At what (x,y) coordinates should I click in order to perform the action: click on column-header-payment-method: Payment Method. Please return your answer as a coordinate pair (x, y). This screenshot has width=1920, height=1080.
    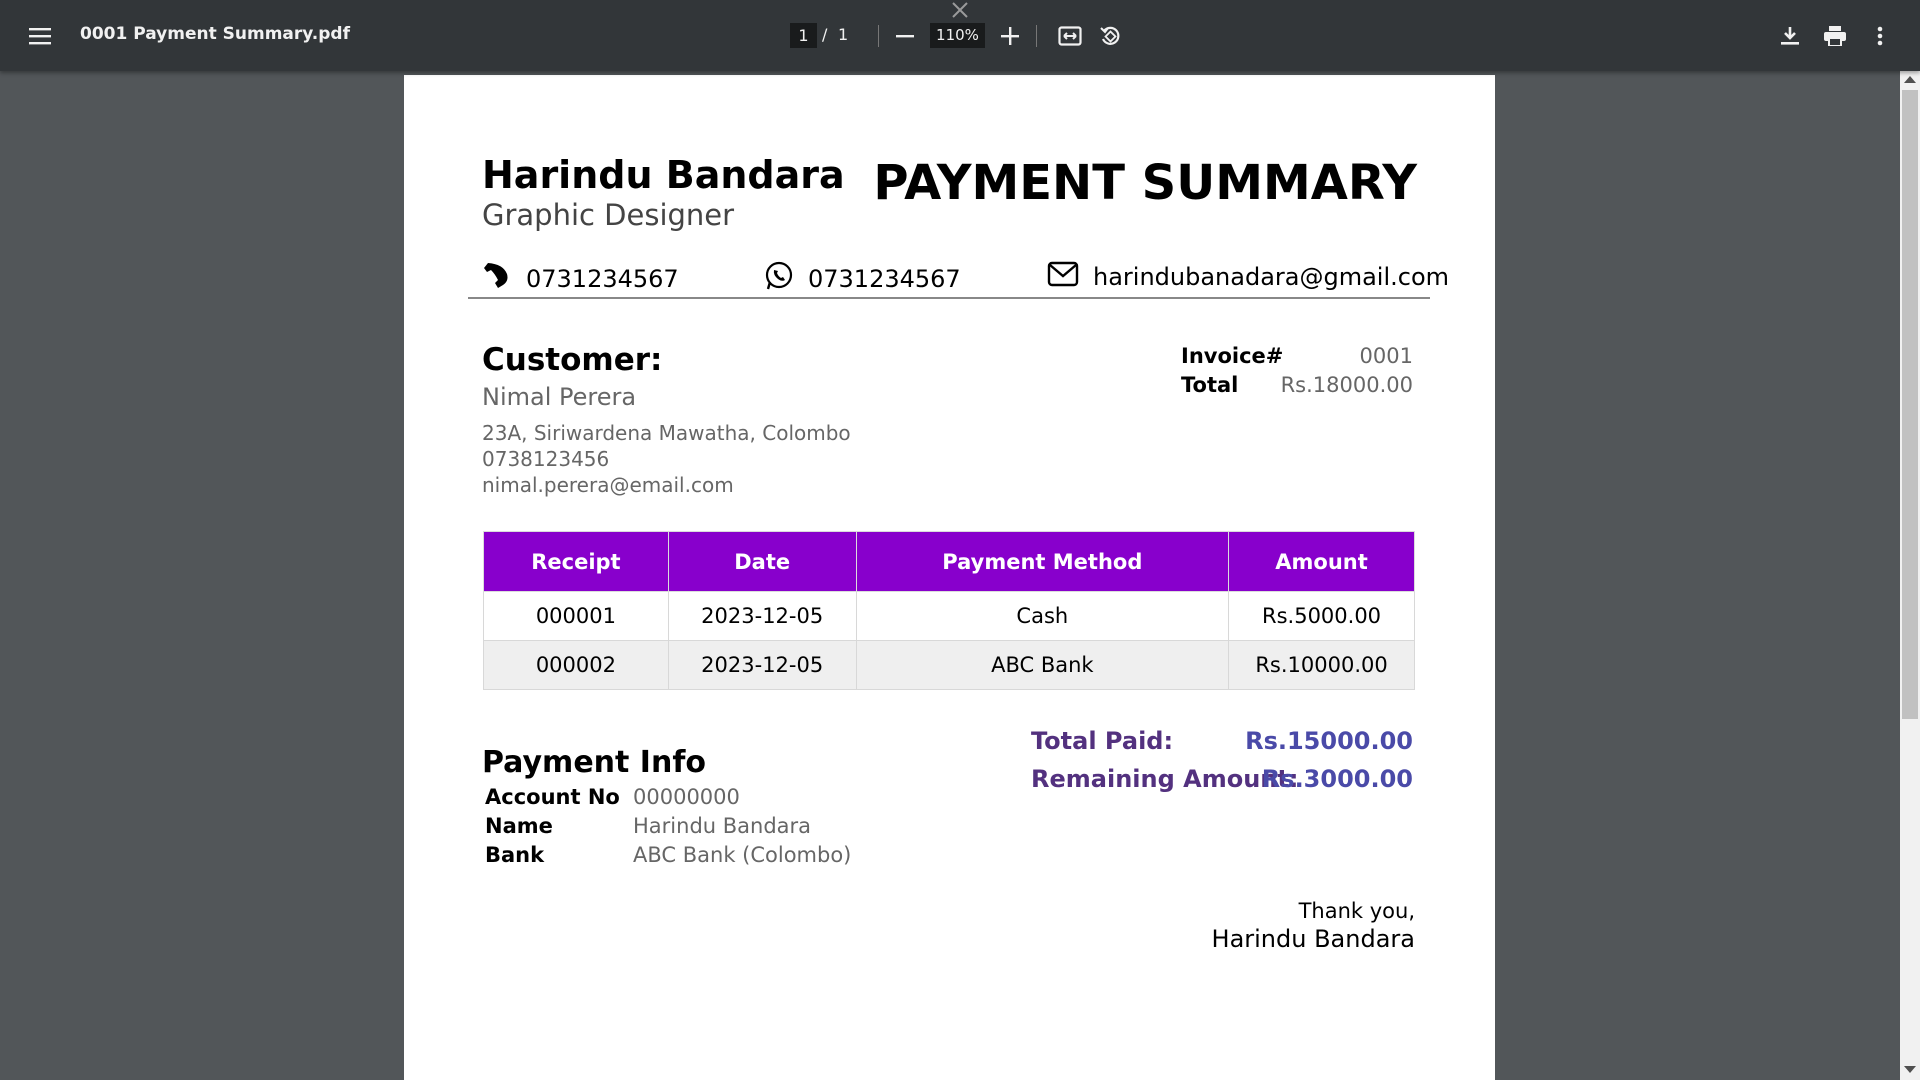
    Looking at the image, I should click on (1042, 561).